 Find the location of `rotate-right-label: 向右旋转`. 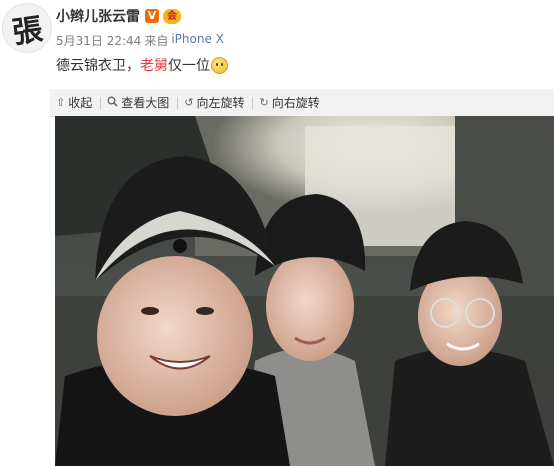

rotate-right-label: 向右旋转 is located at coordinates (295, 103).